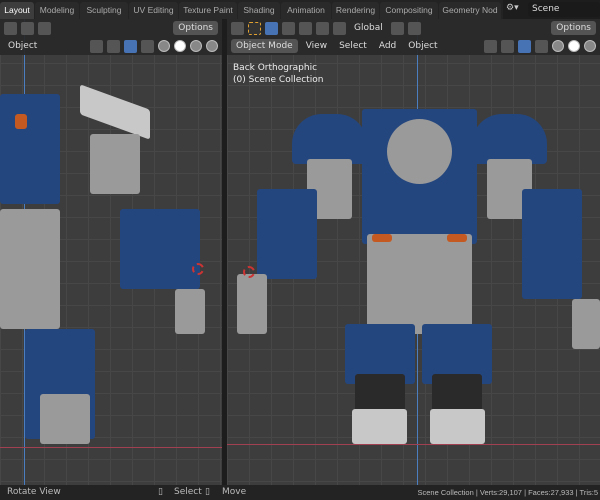  Describe the element at coordinates (339, 28) in the screenshot. I see `select-mode-intersect-icon` at that location.